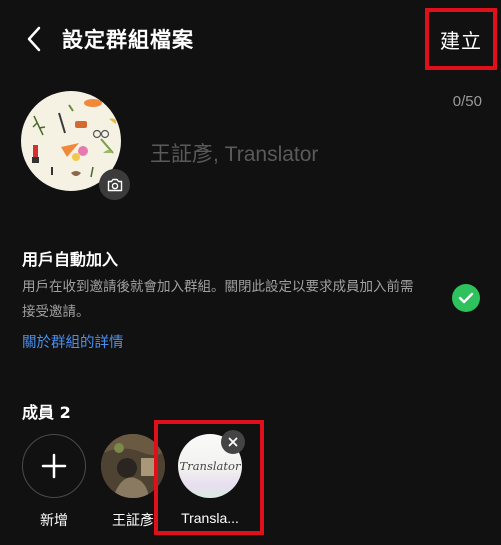 This screenshot has height=545, width=501. I want to click on back-button, so click(34, 39).